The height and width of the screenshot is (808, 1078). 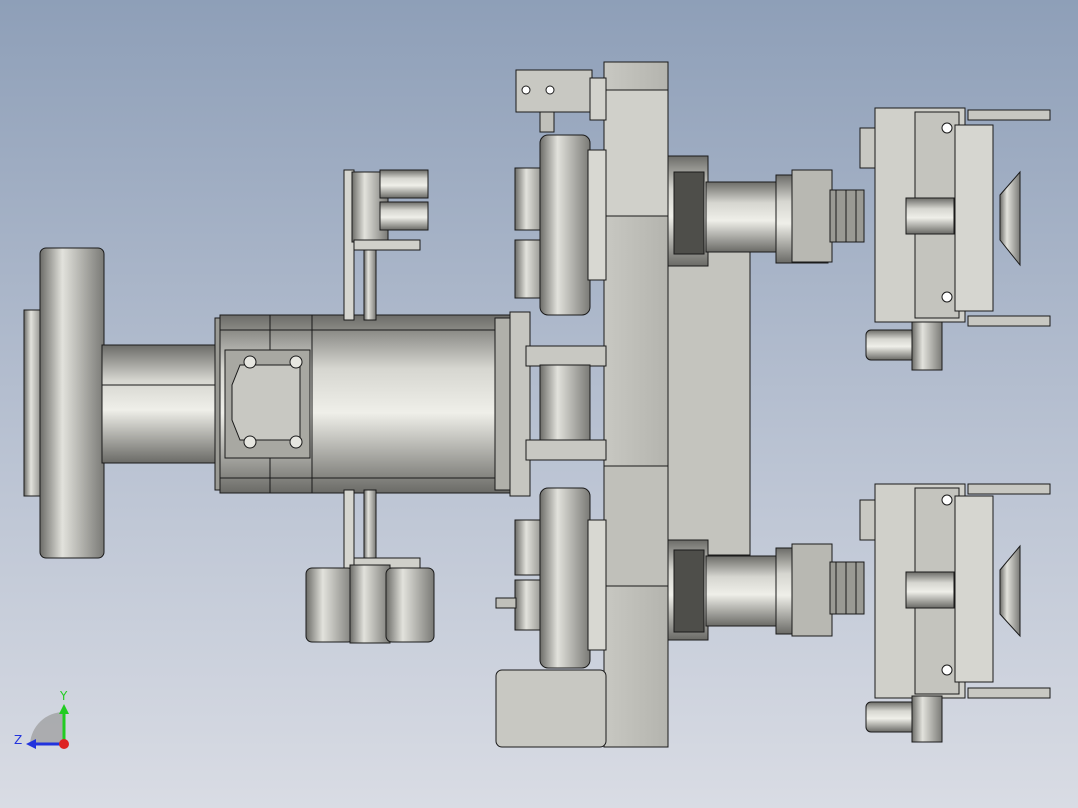 I want to click on lower-gripper, so click(x=955, y=613).